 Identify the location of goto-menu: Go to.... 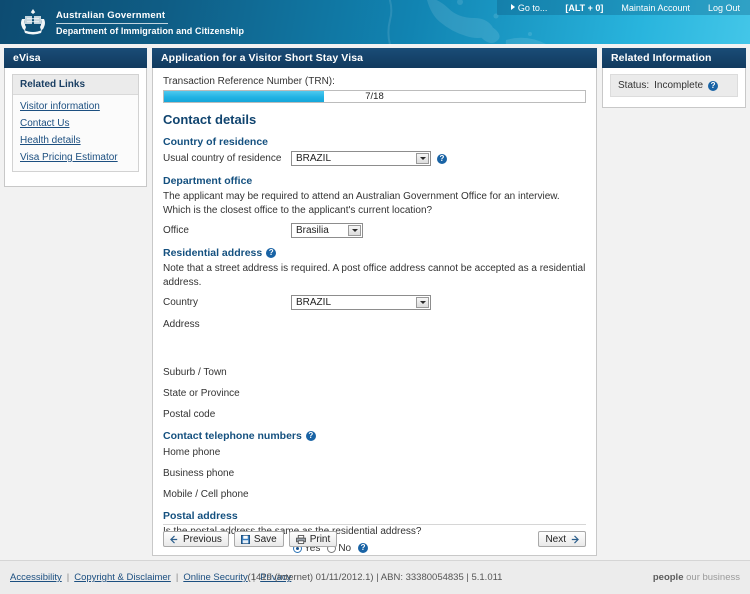
(529, 7).